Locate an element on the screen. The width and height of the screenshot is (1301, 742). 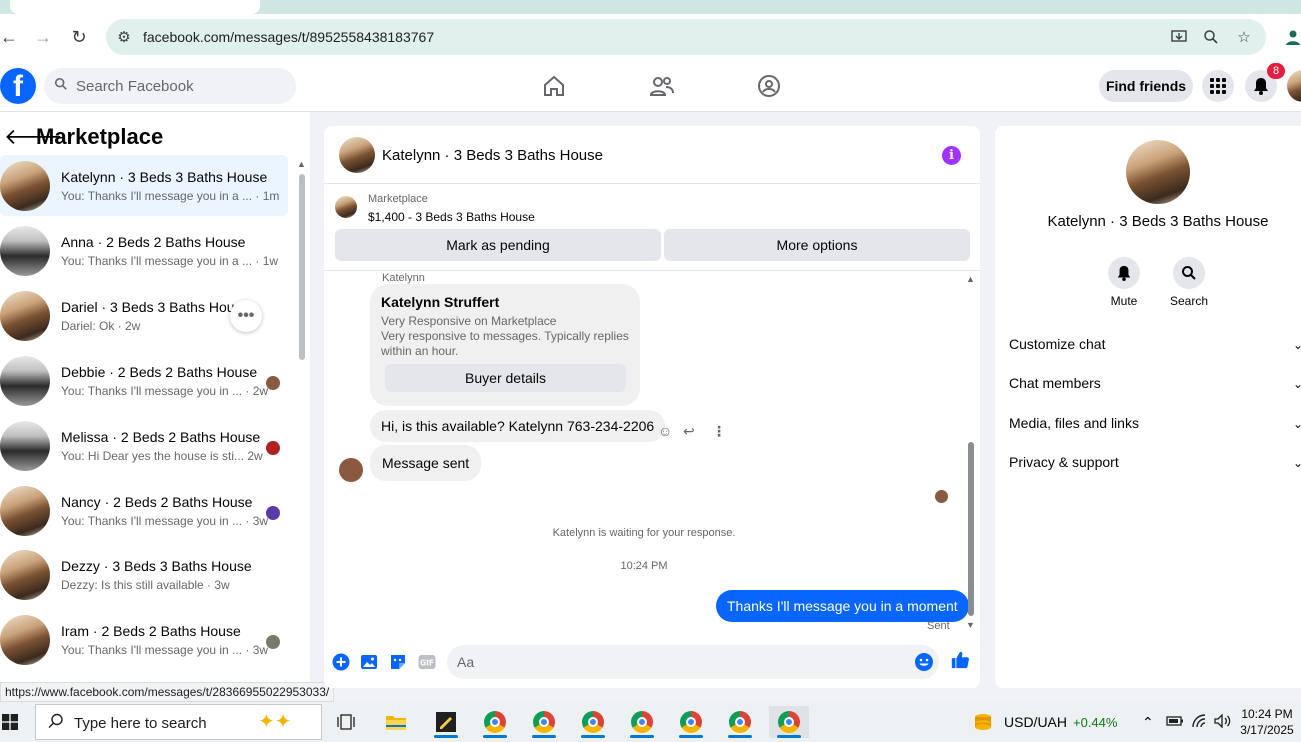
sidebar-scrollbar is located at coordinates (302, 267).